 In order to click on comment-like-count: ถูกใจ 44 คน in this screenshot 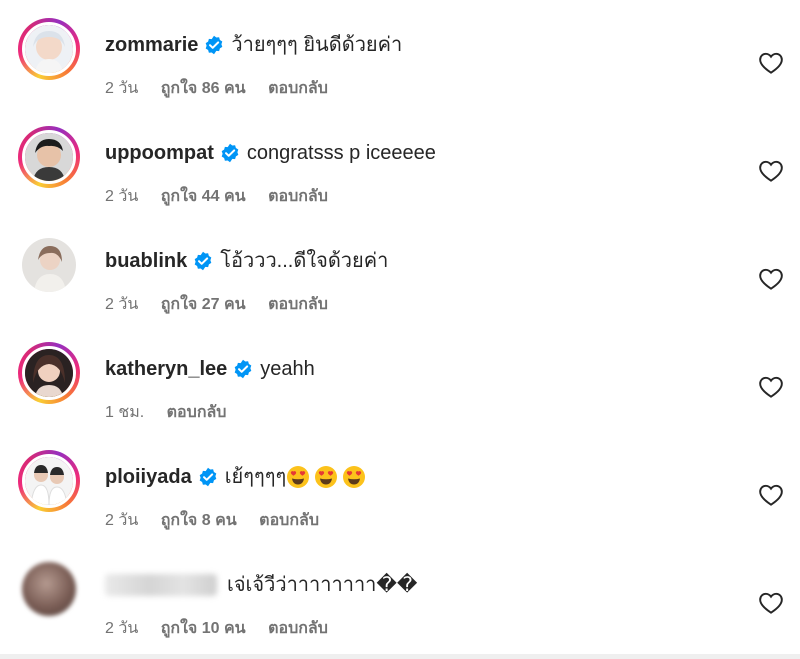, I will do `click(203, 196)`.